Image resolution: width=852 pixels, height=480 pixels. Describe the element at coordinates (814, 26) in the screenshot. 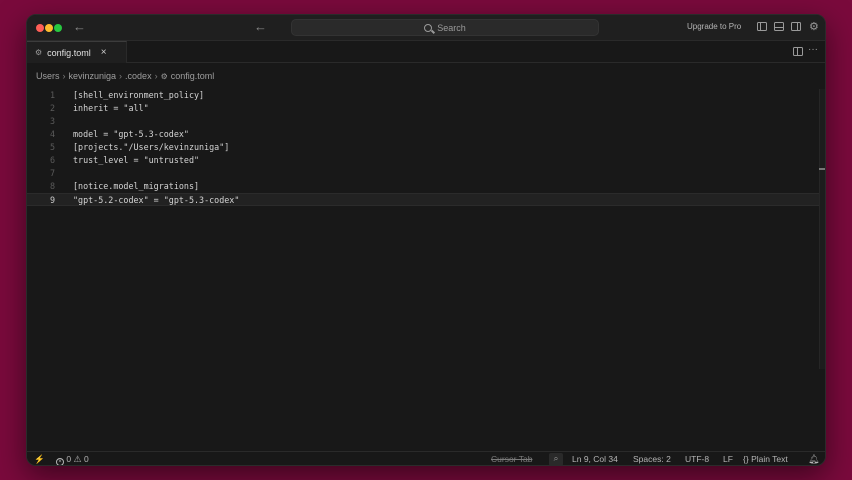

I see `settings-gear-icon: ⚙` at that location.